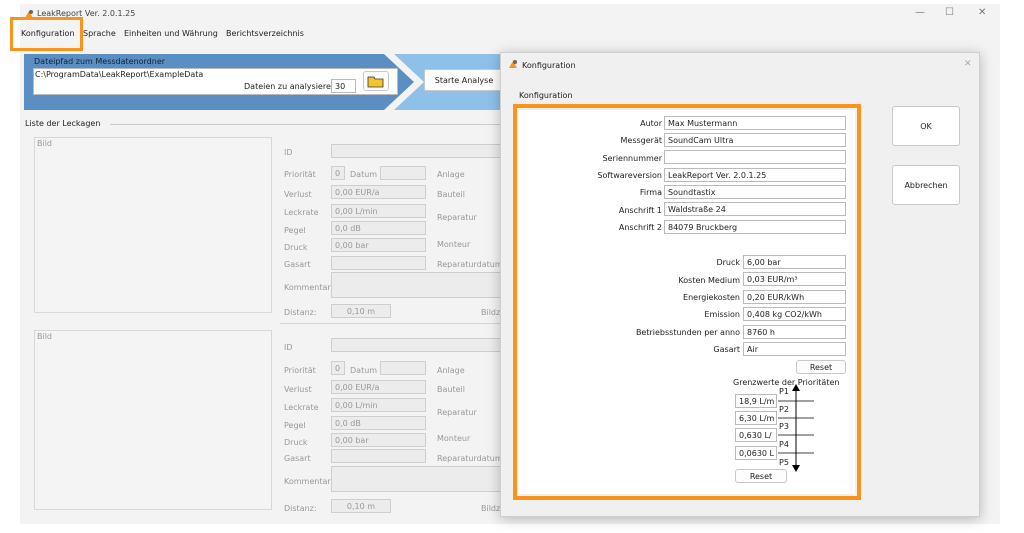  I want to click on pegel-label-1: Pegel, so click(295, 230).